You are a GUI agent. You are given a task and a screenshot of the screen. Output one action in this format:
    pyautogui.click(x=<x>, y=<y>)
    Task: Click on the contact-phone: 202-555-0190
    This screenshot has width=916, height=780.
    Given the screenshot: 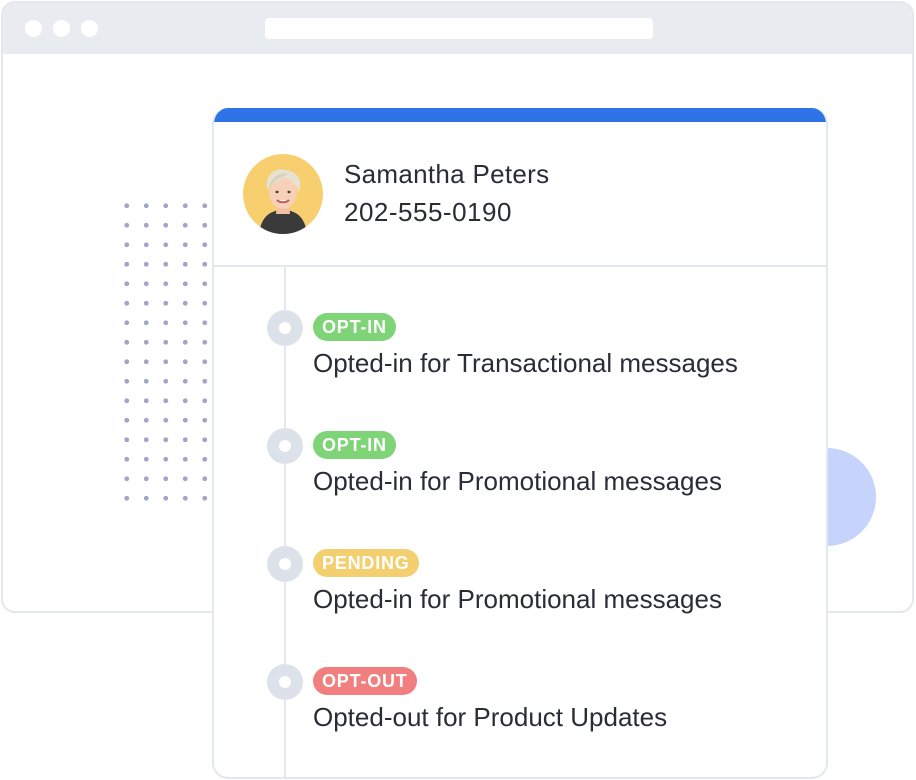 What is the action you would take?
    pyautogui.click(x=428, y=212)
    